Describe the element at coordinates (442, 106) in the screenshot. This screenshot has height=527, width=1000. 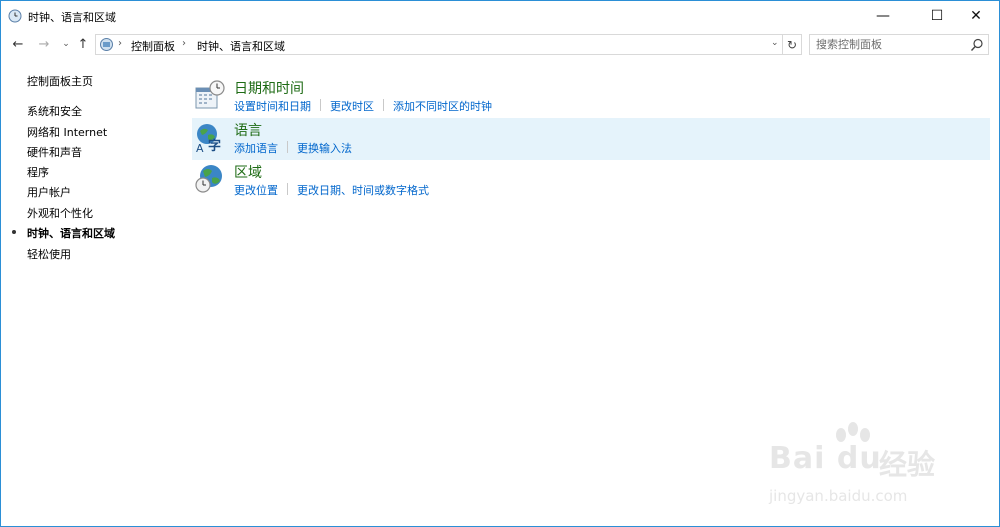
I see `link-add-clocks: 添加不同时区的时钟` at that location.